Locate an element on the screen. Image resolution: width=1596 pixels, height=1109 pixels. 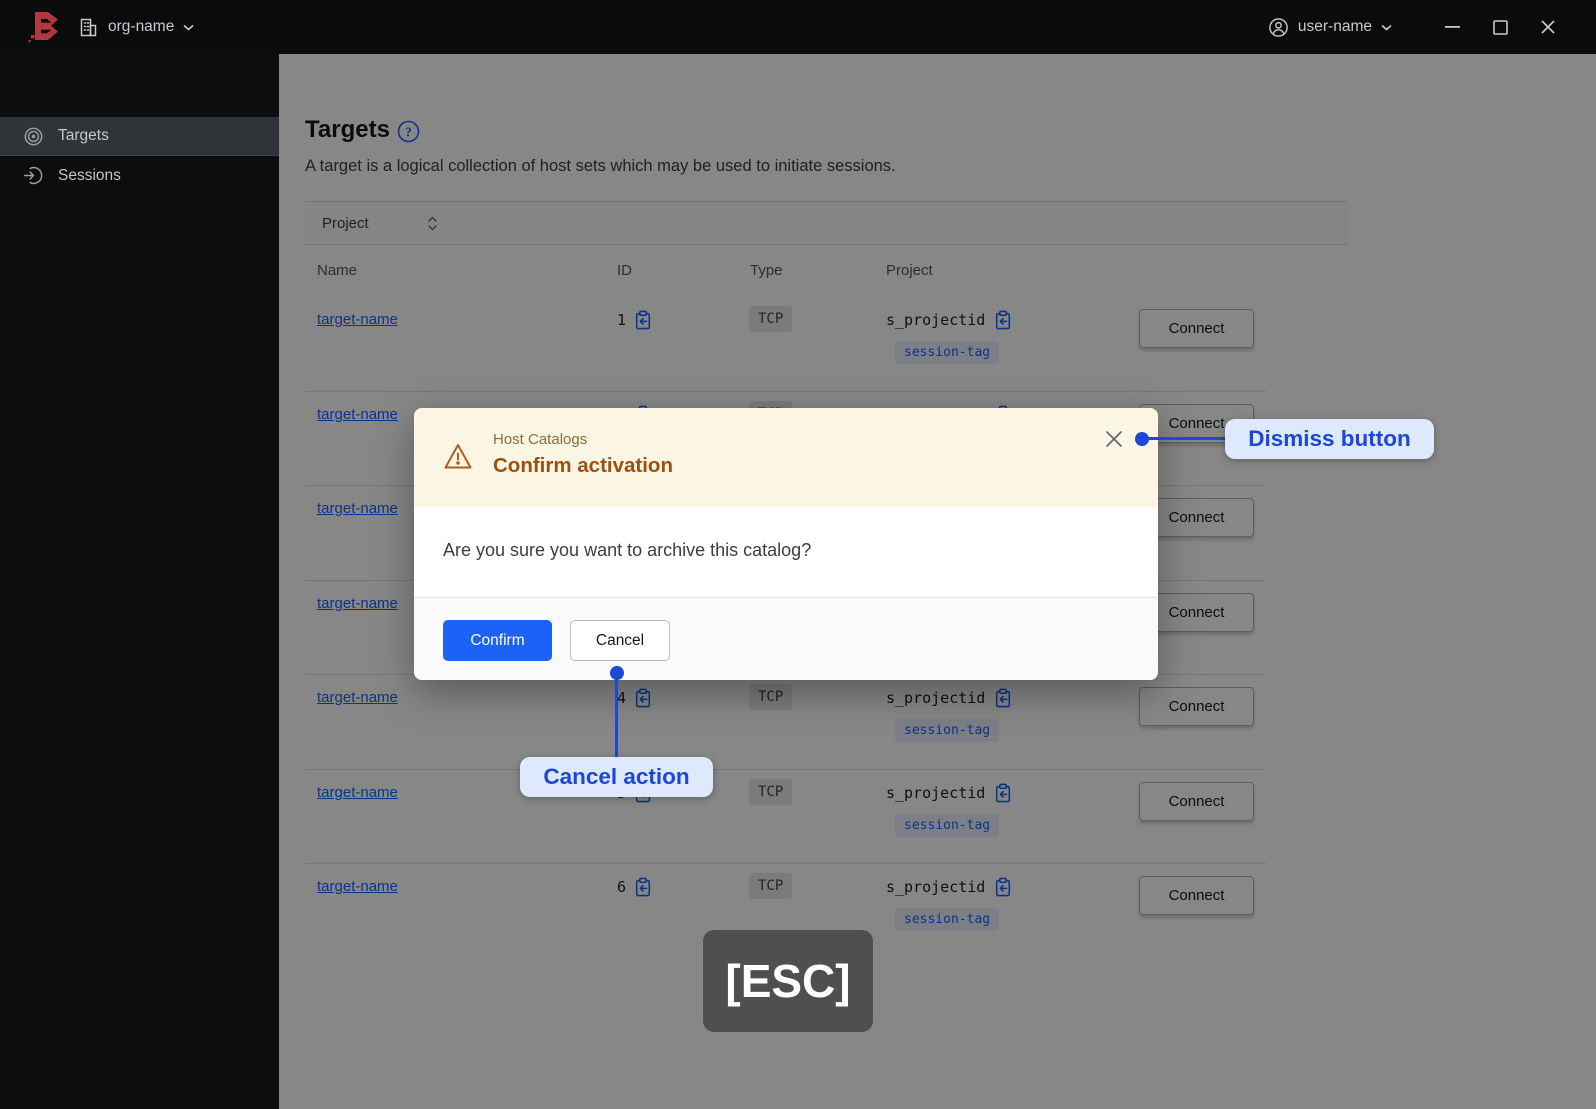
boundary-logo-icon is located at coordinates (43, 27).